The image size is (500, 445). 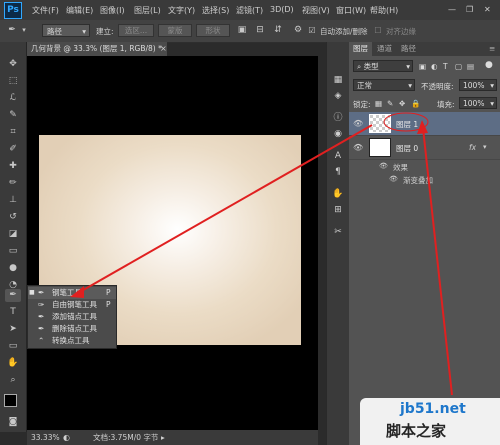 What do you see at coordinates (338, 134) in the screenshot?
I see `adjustments-panel-icon: ◉` at bounding box center [338, 134].